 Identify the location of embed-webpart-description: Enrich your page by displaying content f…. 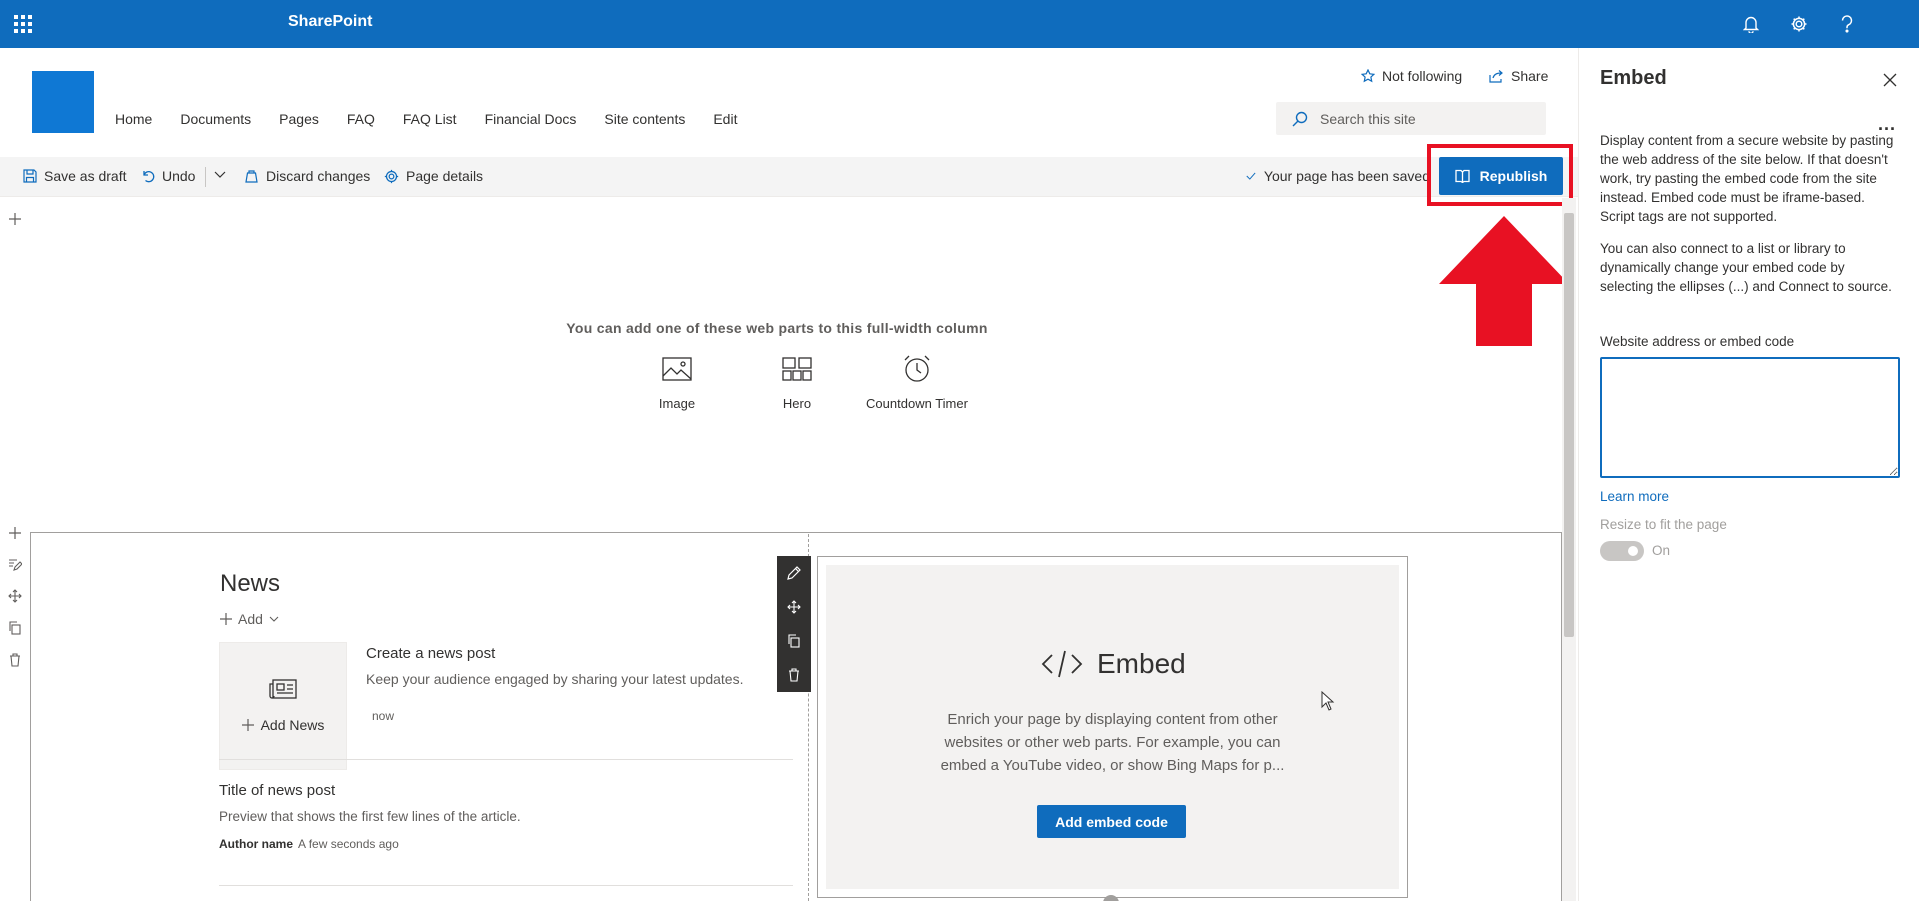
(1112, 742).